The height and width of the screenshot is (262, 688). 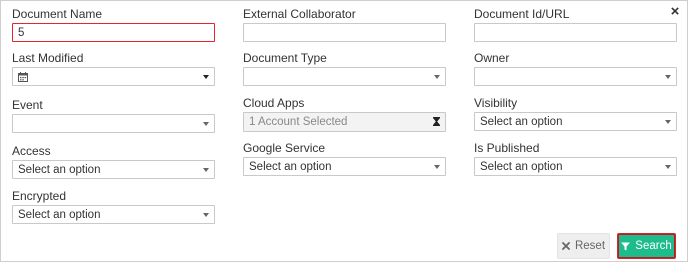 I want to click on document-type-select, so click(x=344, y=76).